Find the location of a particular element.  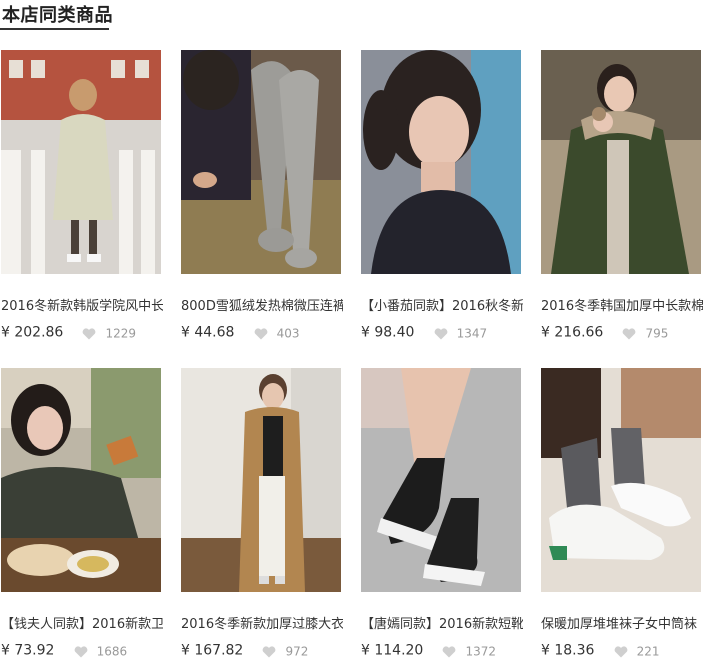

product-card: 2016冬季新款加厚过膝大衣 ¥ 167.82 972 is located at coordinates (262, 514).